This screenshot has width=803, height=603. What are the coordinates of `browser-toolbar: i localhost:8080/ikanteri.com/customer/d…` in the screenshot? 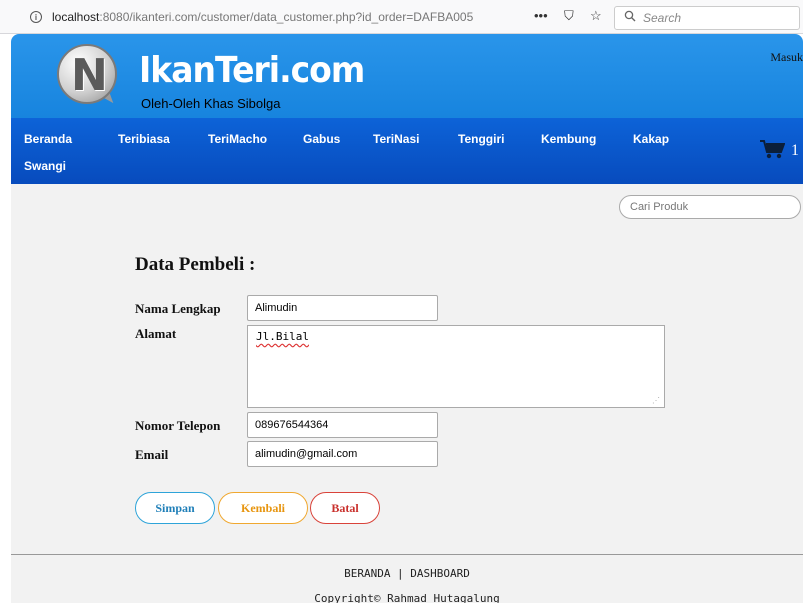 It's located at (401, 17).